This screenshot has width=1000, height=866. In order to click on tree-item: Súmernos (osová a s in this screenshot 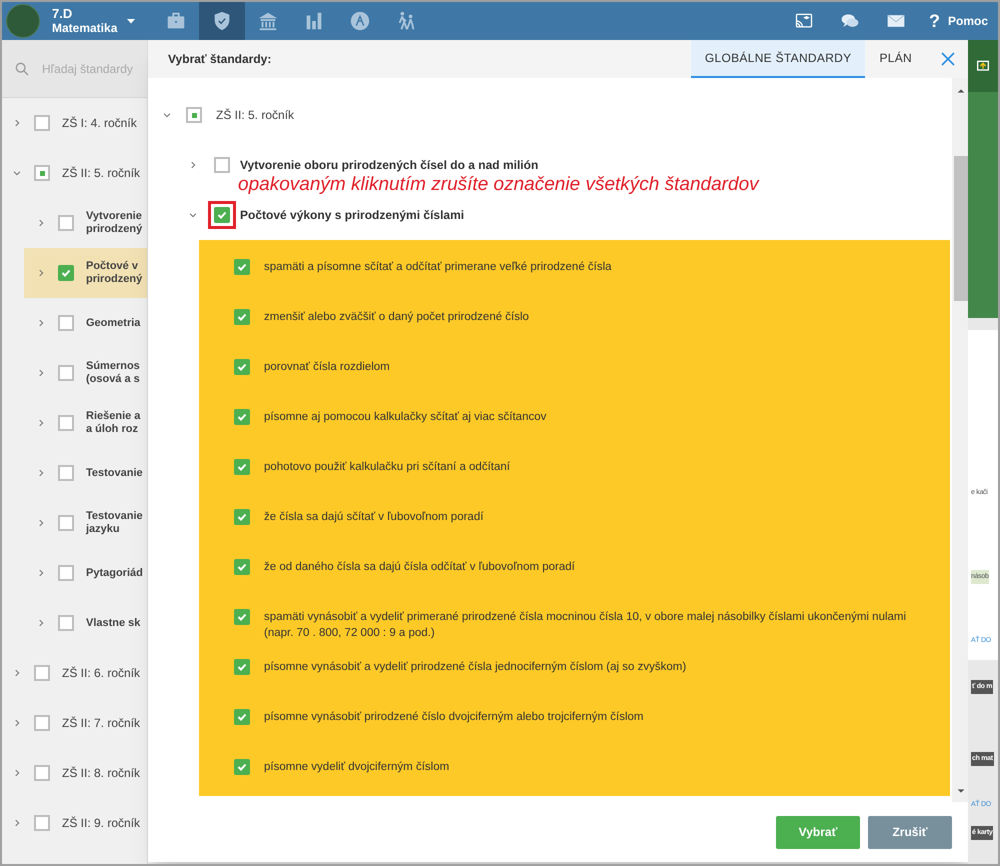, I will do `click(85, 373)`.